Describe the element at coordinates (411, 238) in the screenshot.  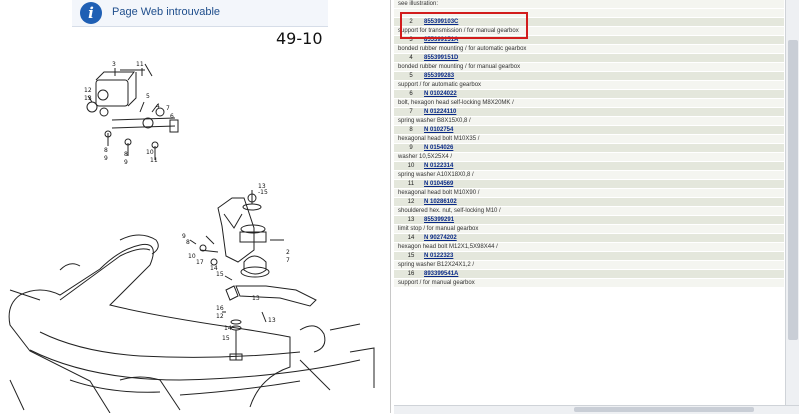
I see `part-position-number: 14` at that location.